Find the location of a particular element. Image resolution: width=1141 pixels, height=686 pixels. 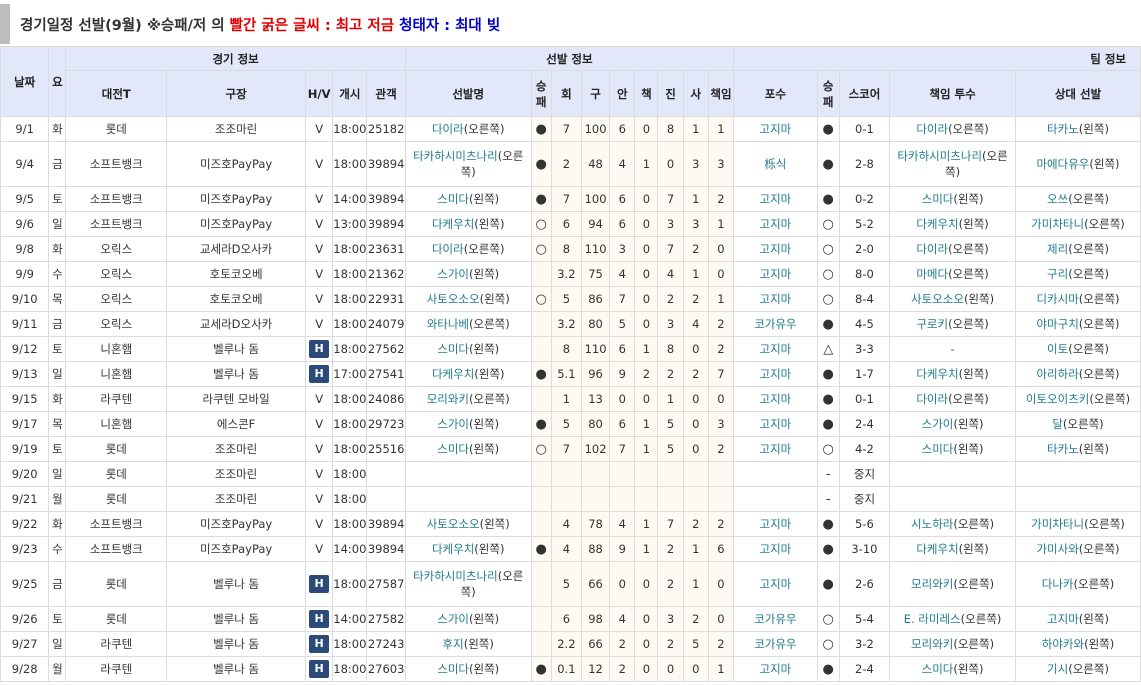

starter-cell-link: 후지 is located at coordinates (453, 644).